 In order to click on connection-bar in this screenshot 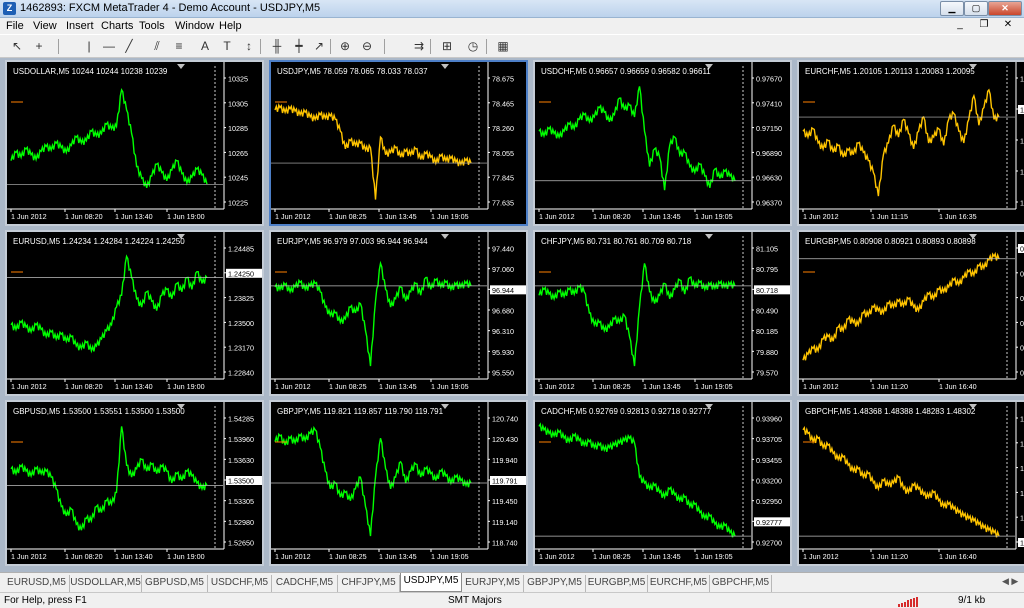, I will do `click(899, 605)`.